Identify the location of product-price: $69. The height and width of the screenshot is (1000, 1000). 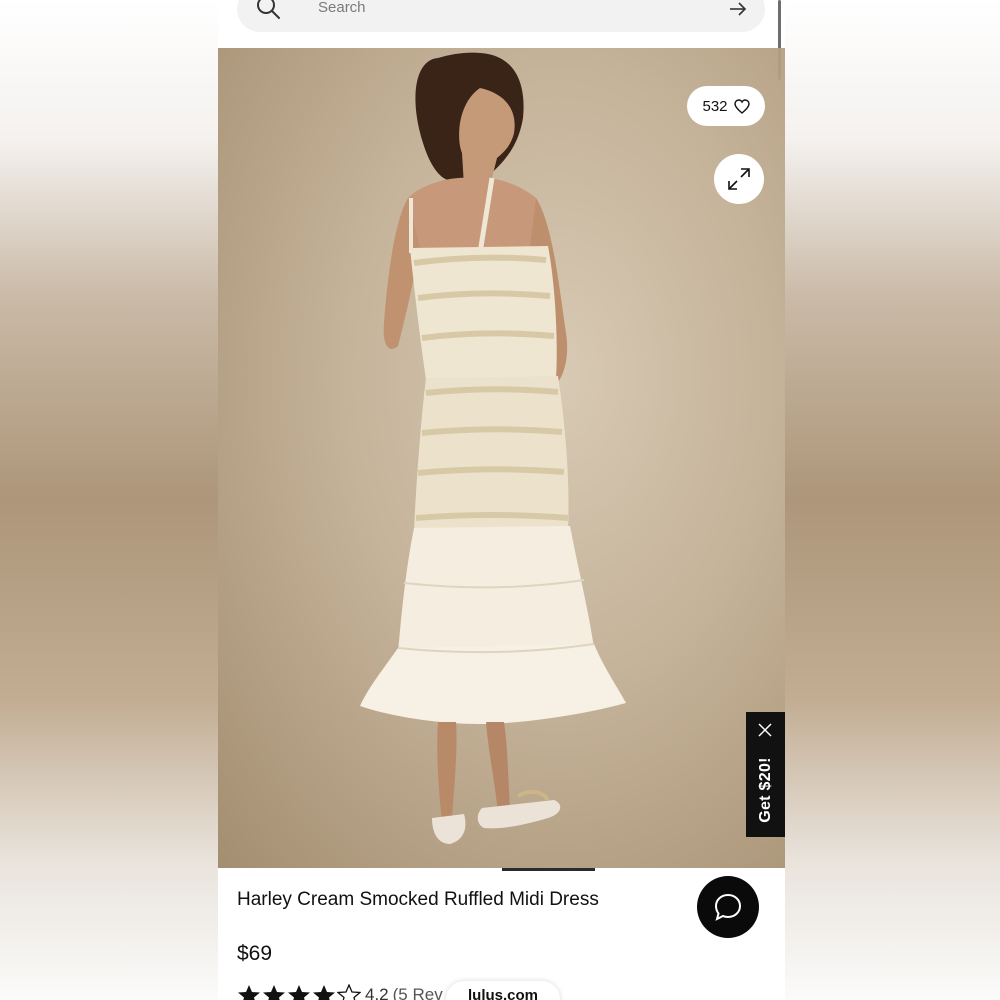
(255, 953).